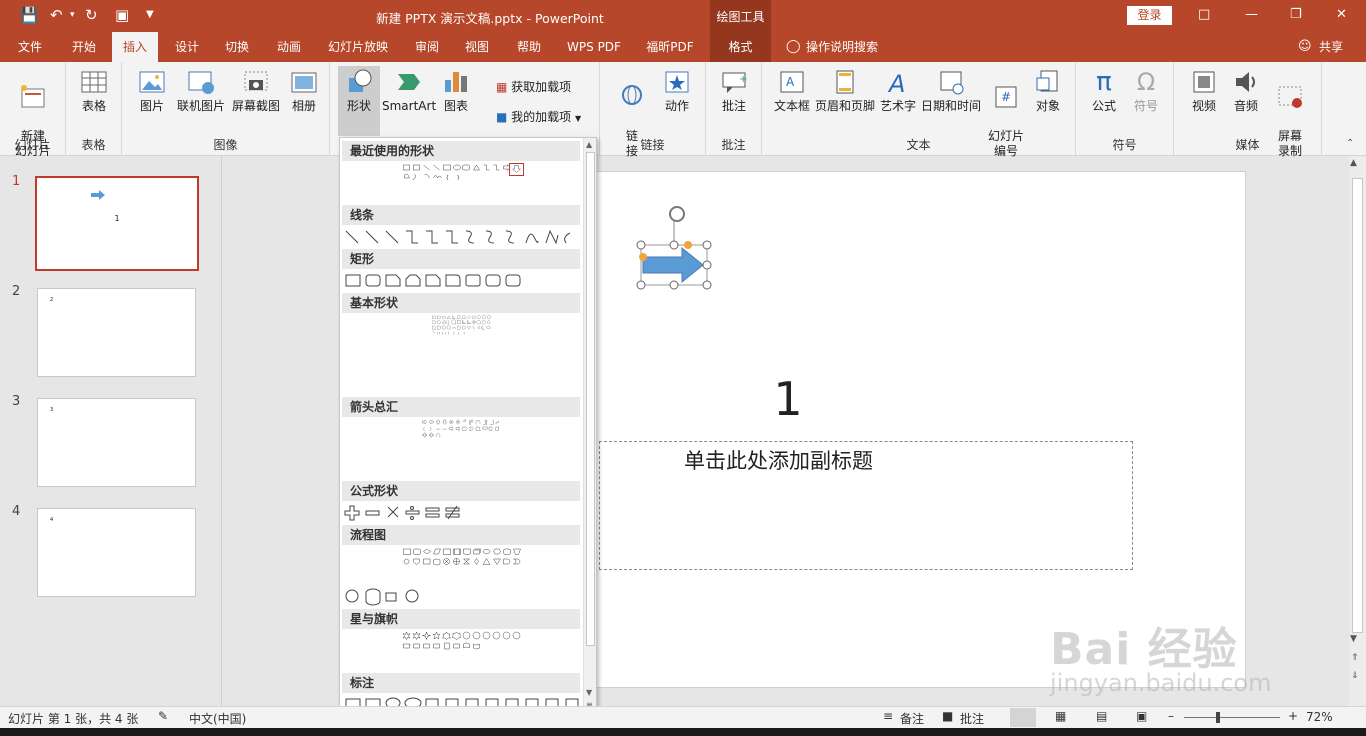  Describe the element at coordinates (1144, 649) in the screenshot. I see `watermark-logo: Bai 经验` at that location.